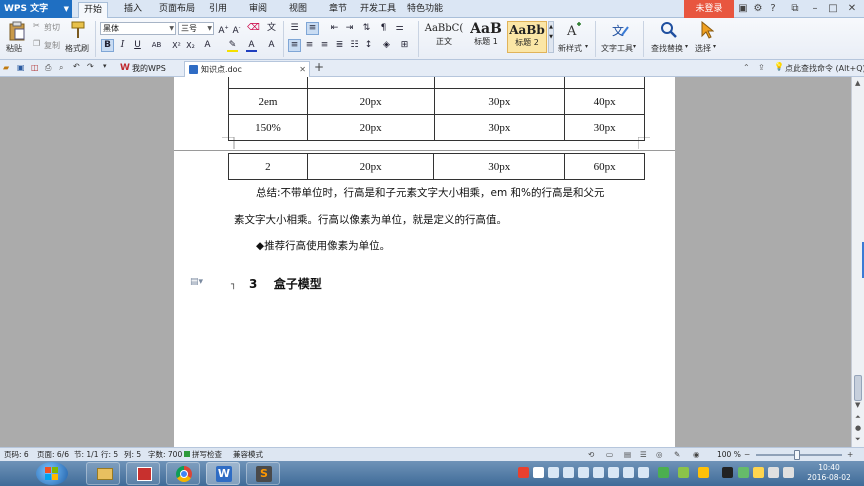  What do you see at coordinates (527, 37) in the screenshot?
I see `style-heading-2: AaBb 标题 2` at bounding box center [527, 37].